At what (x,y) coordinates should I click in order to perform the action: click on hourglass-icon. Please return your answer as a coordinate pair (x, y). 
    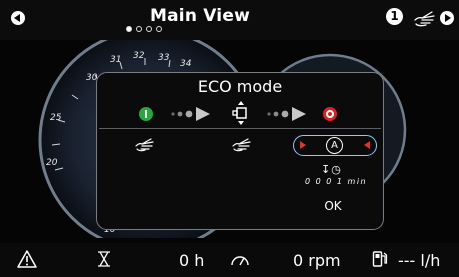
    Looking at the image, I should click on (104, 259).